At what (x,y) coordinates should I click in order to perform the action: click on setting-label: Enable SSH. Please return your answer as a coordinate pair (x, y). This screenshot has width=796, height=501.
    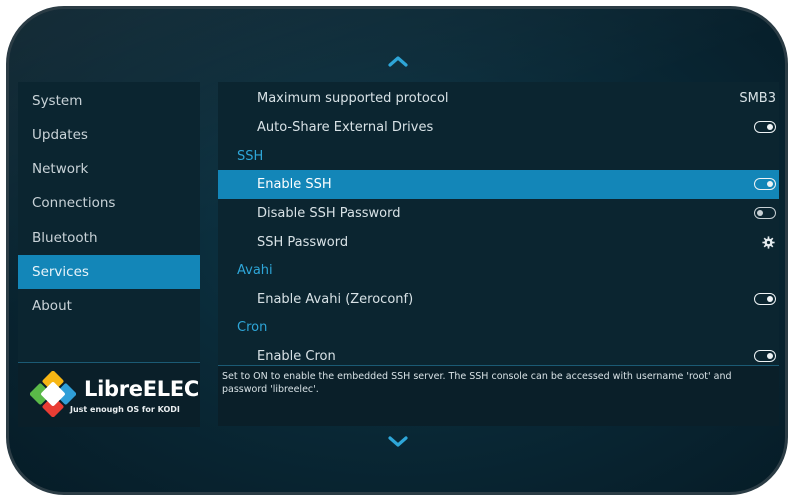
    Looking at the image, I should click on (294, 184).